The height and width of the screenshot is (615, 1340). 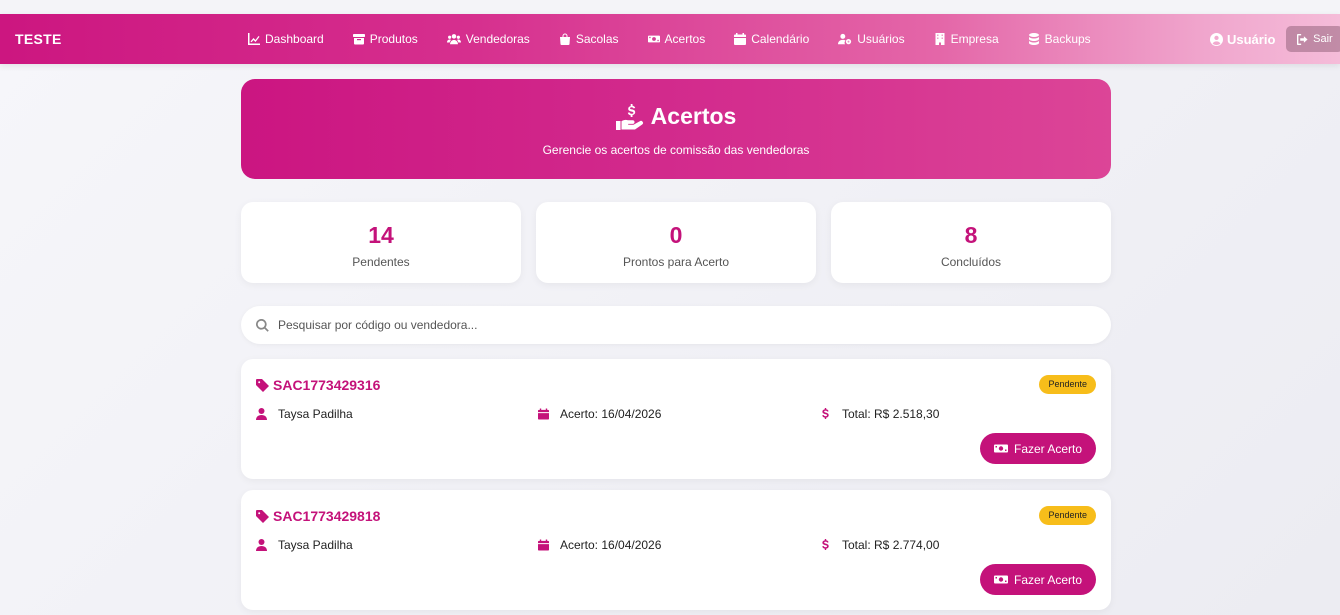 I want to click on user-label: Usuário, so click(x=1251, y=39).